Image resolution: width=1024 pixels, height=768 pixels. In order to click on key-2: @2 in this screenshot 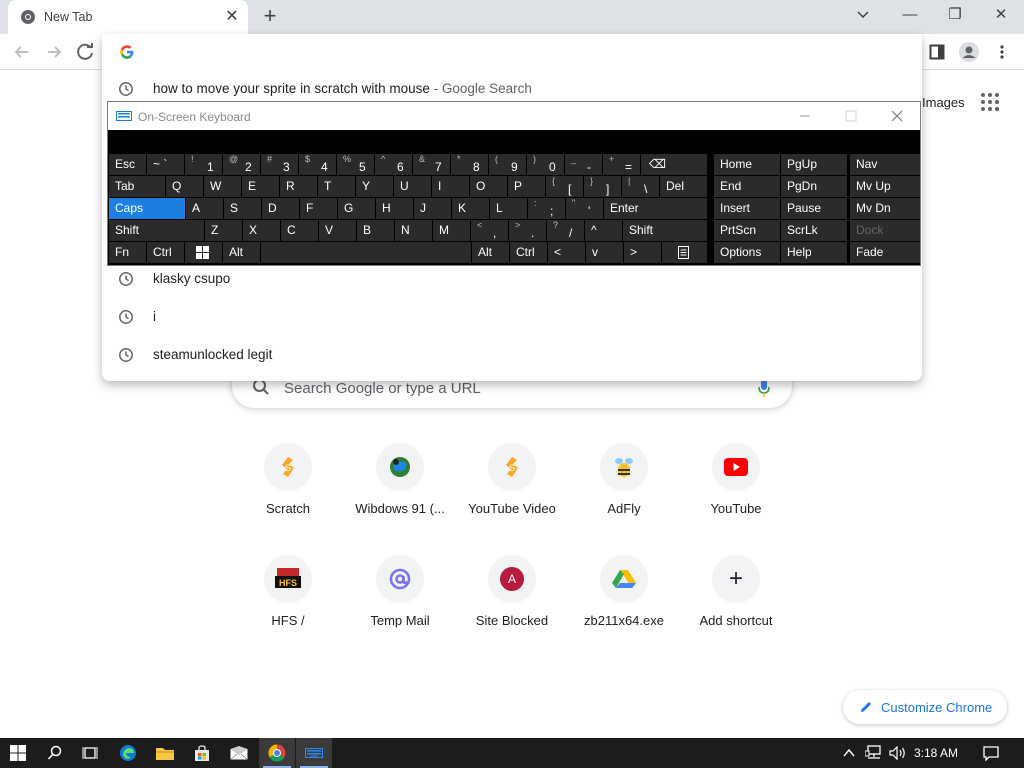, I will do `click(241, 164)`.